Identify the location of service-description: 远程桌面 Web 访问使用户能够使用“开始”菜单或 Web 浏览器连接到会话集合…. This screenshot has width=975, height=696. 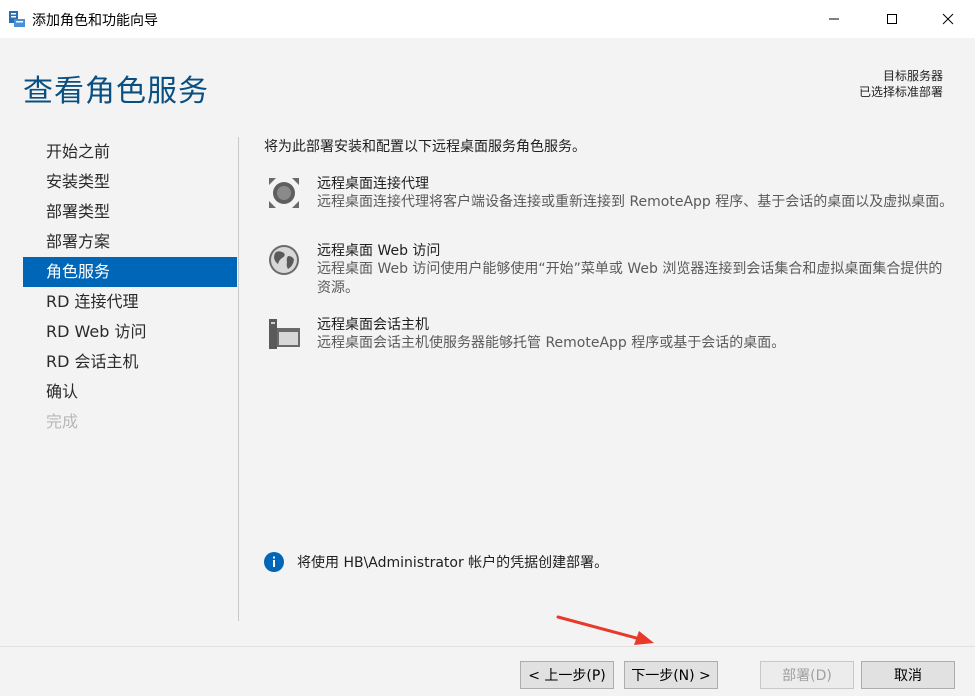
(630, 278).